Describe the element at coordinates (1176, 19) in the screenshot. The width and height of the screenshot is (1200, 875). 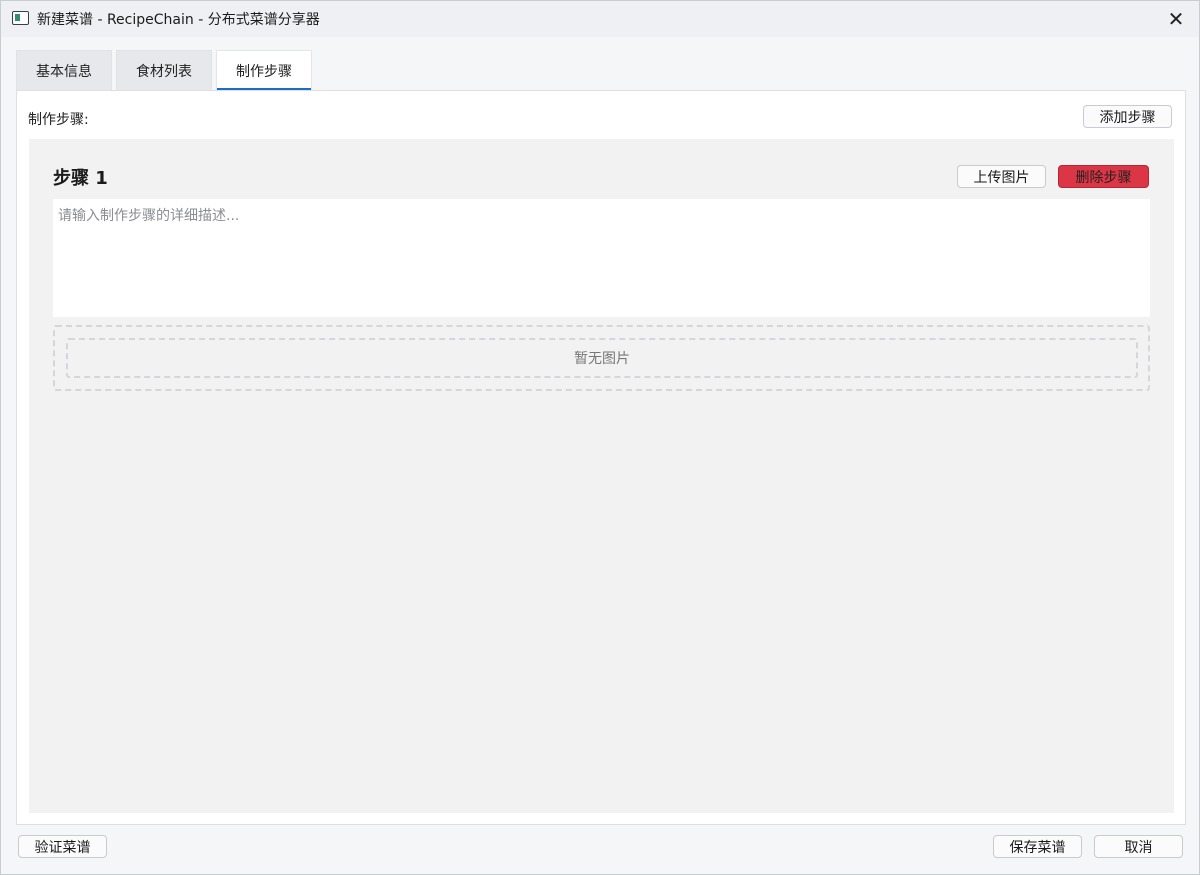
I see `close-icon: ✕` at that location.